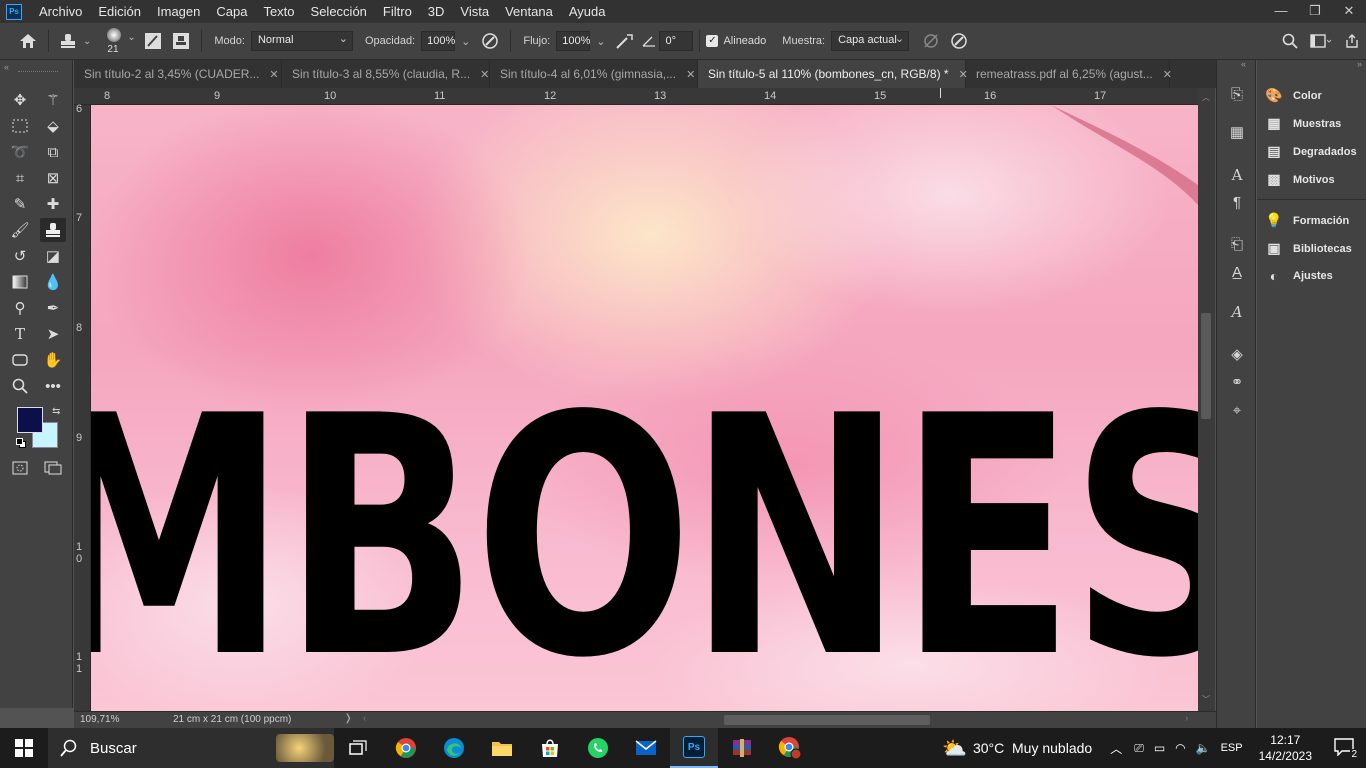  I want to click on close-button: ✕, so click(1349, 11).